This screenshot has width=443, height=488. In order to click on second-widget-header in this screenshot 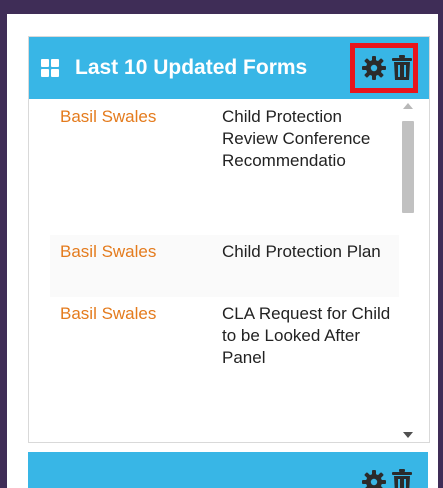, I will do `click(228, 470)`.